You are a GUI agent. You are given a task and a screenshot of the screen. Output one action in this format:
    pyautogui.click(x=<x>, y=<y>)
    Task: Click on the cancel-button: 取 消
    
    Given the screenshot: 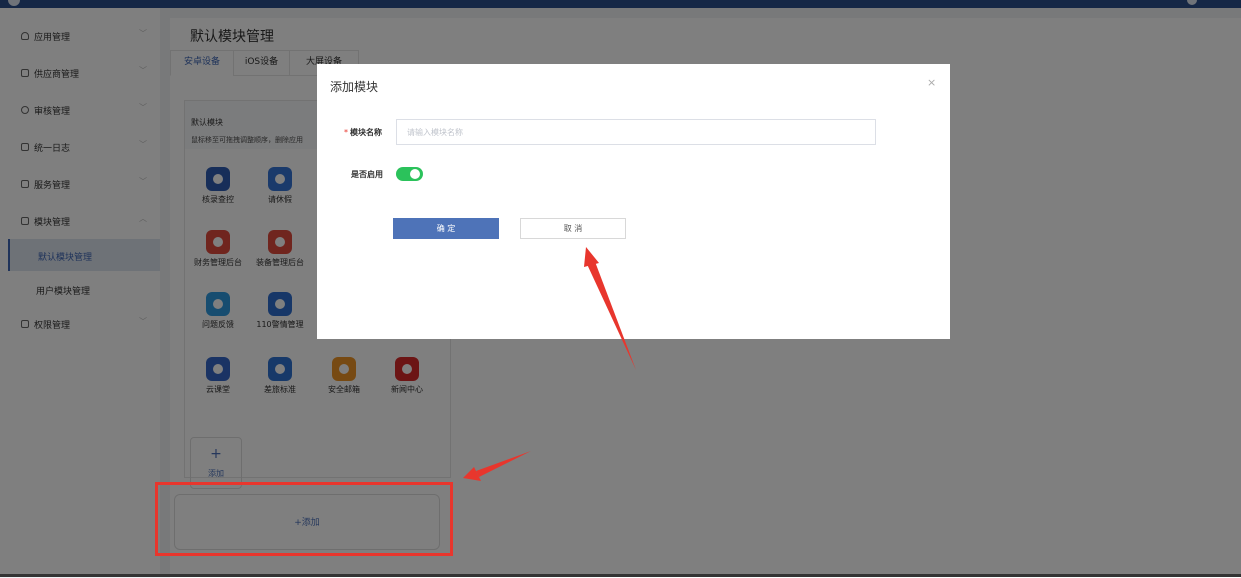 What is the action you would take?
    pyautogui.click(x=573, y=228)
    